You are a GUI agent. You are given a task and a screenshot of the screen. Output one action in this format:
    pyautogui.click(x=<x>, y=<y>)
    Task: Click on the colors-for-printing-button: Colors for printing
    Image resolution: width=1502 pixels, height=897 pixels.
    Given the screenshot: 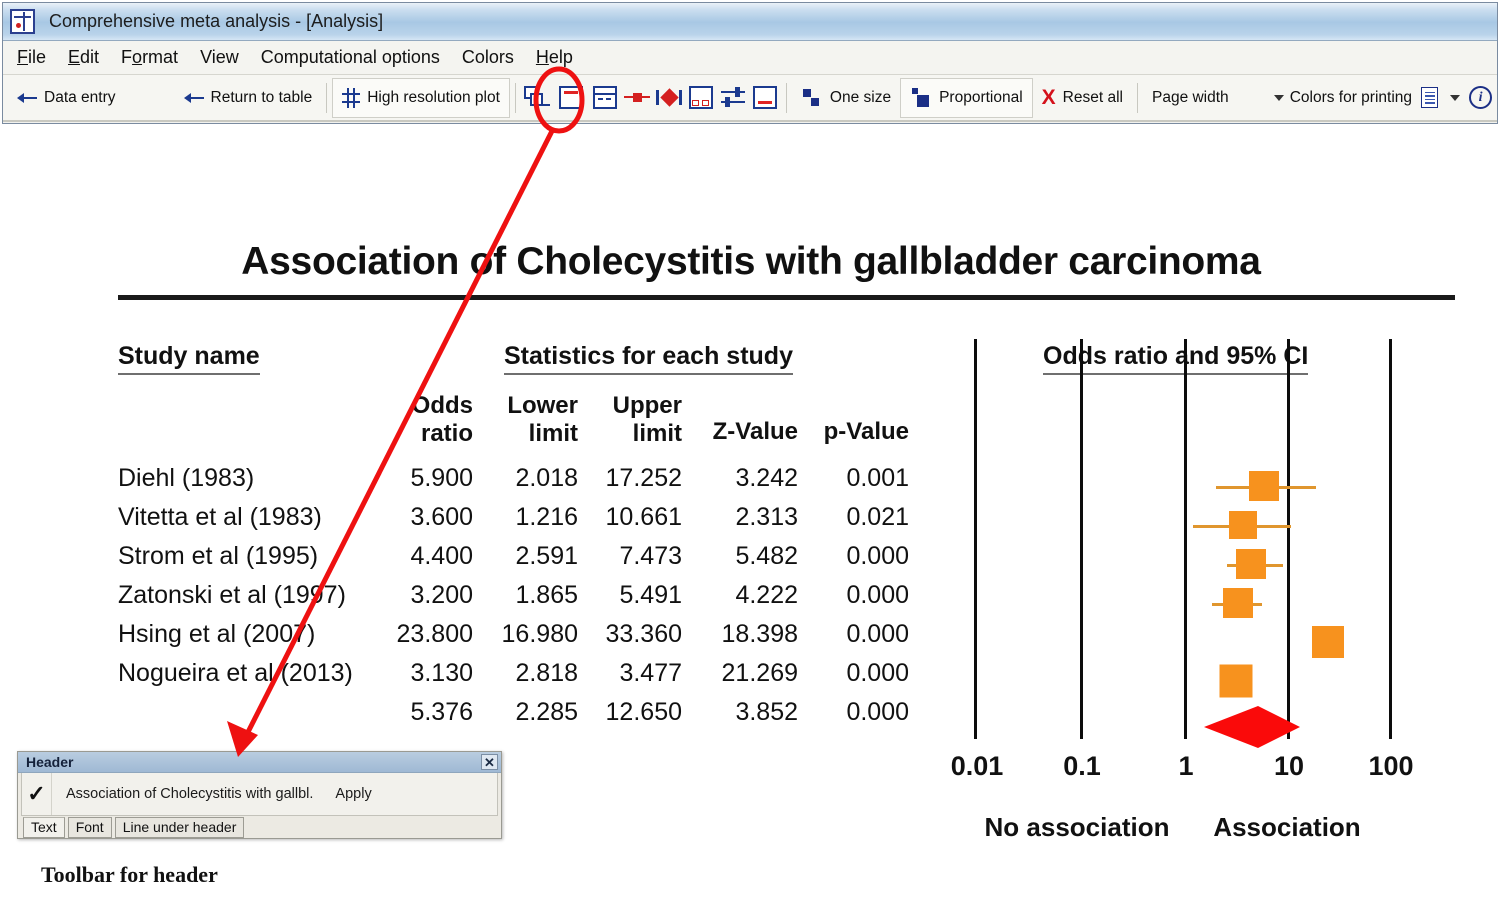 What is the action you would take?
    pyautogui.click(x=1352, y=98)
    